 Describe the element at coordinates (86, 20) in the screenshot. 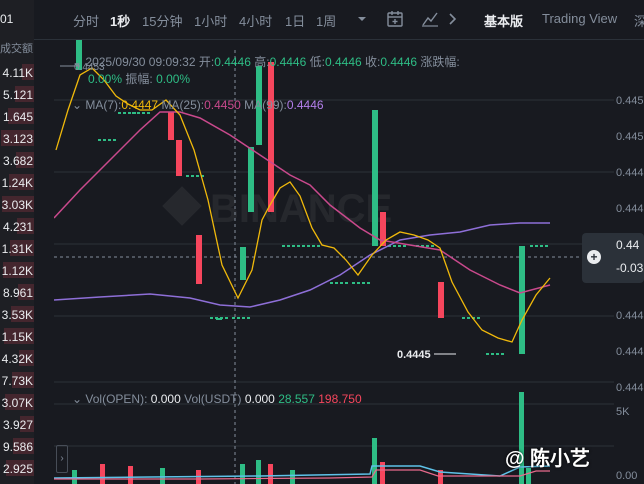

I see `interval-line: 分时` at that location.